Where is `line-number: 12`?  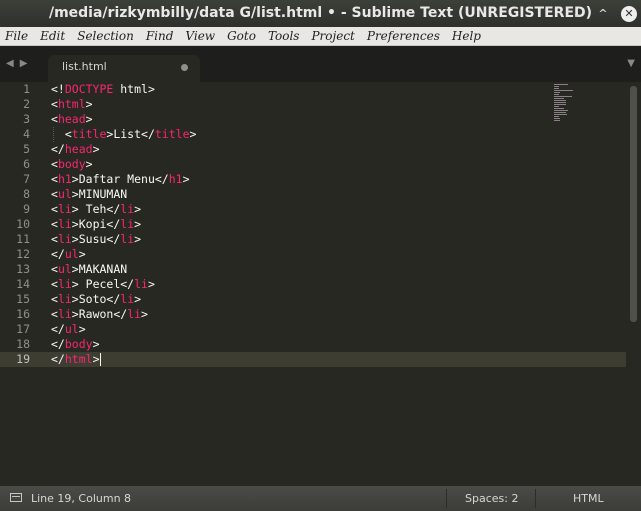 line-number: 12 is located at coordinates (23, 254).